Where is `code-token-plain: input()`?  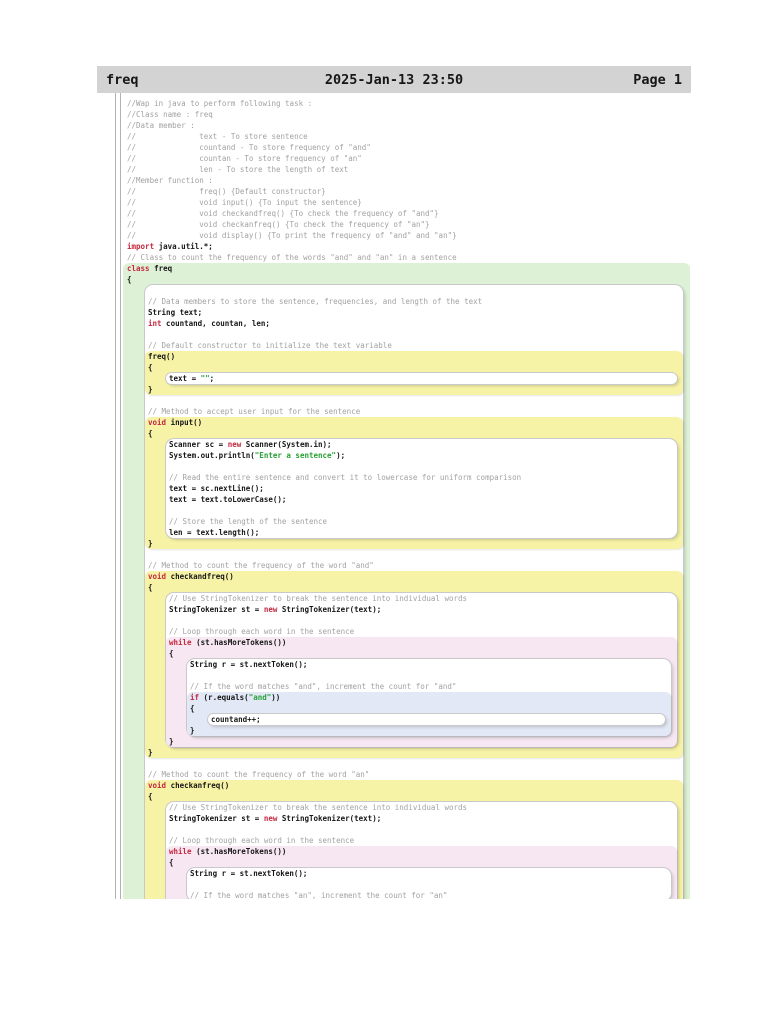 code-token-plain: input() is located at coordinates (184, 422).